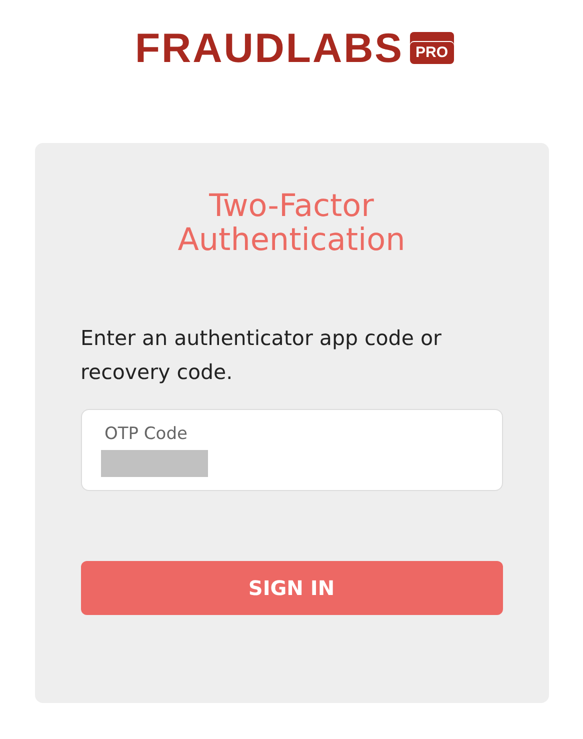  I want to click on otp-field: OTP Code, so click(291, 450).